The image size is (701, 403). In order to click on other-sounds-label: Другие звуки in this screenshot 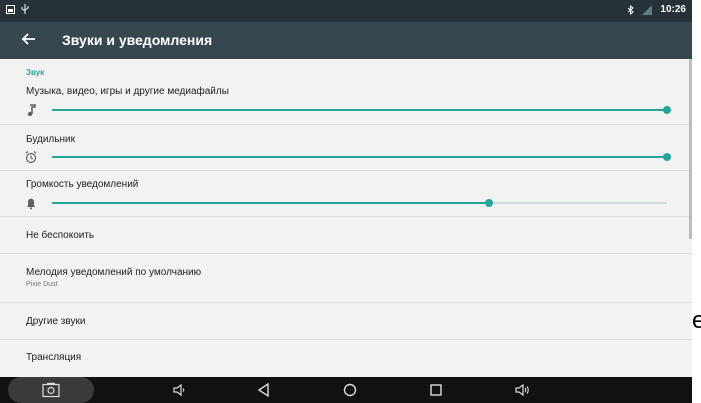, I will do `click(56, 321)`.